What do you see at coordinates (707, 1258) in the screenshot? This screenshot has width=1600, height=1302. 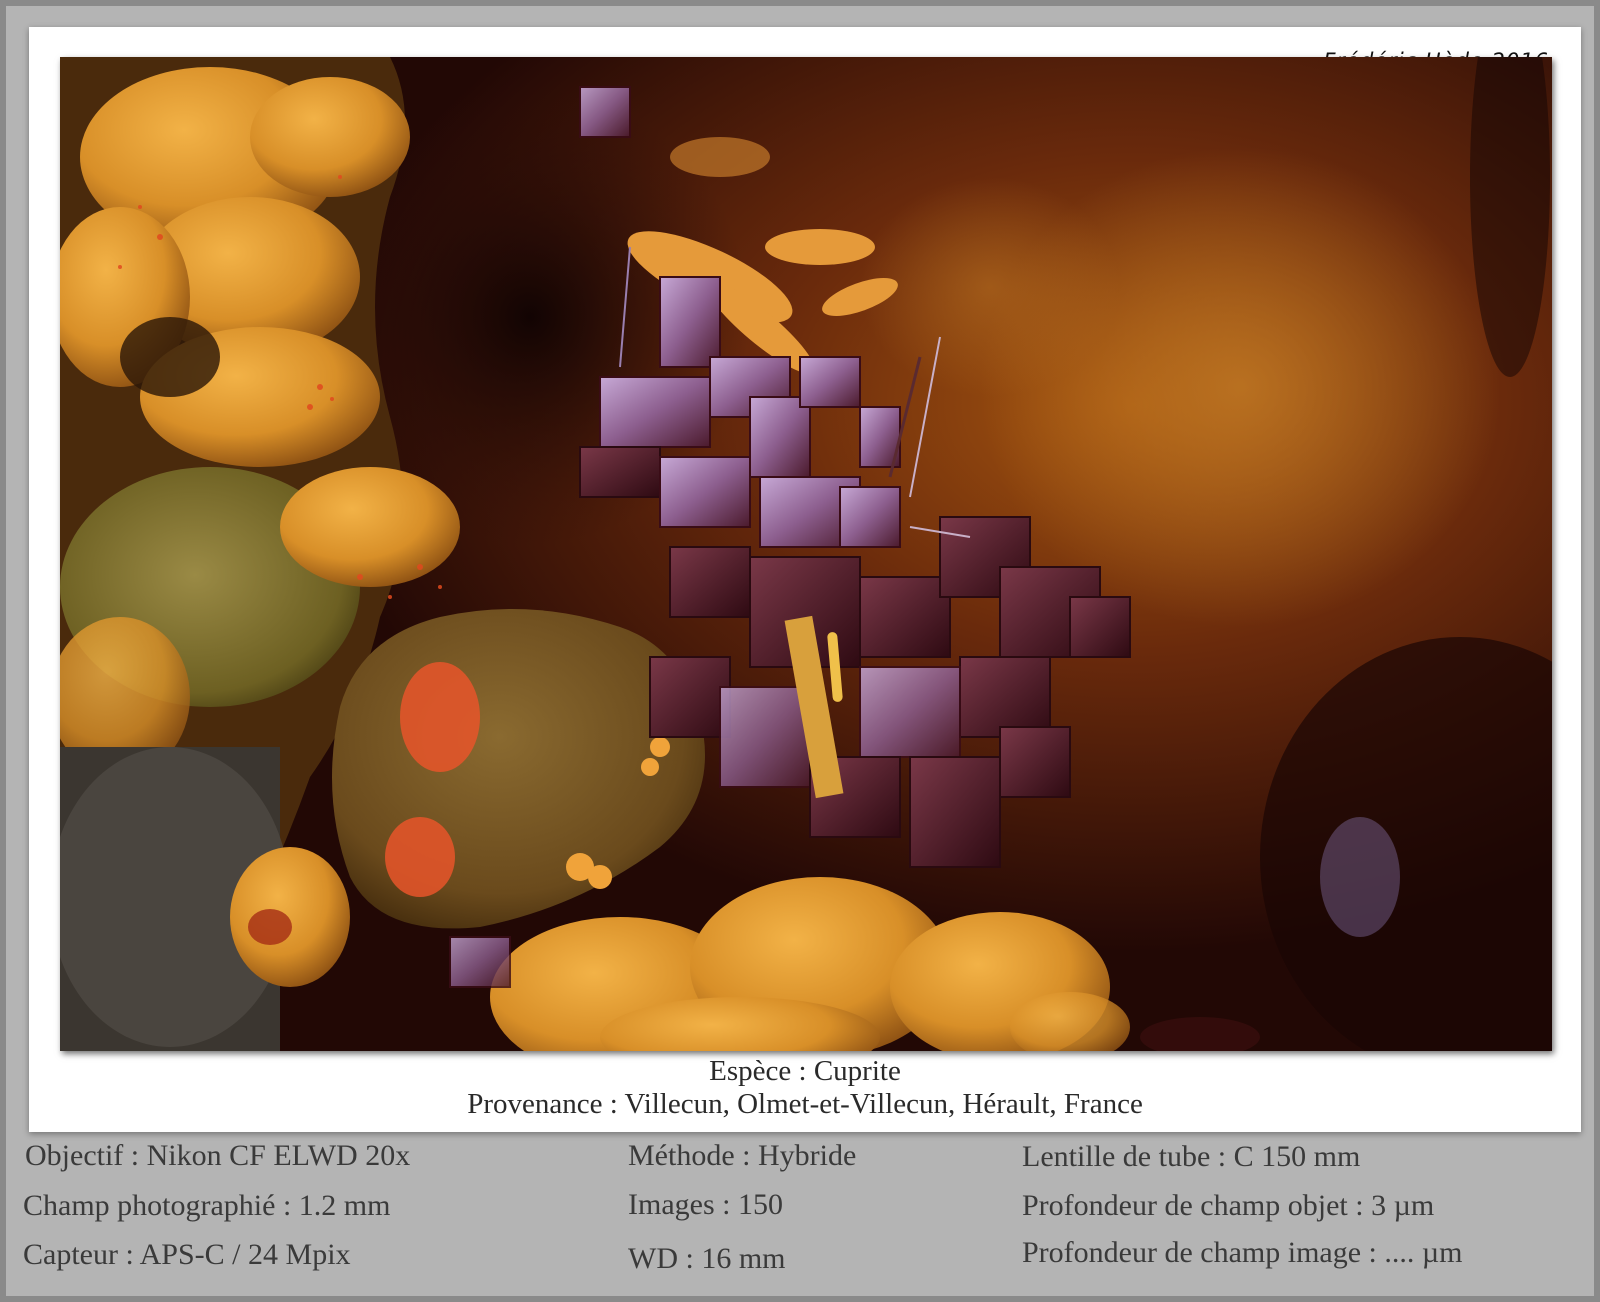 I see `spec-working-distance: WD : 16 mm` at bounding box center [707, 1258].